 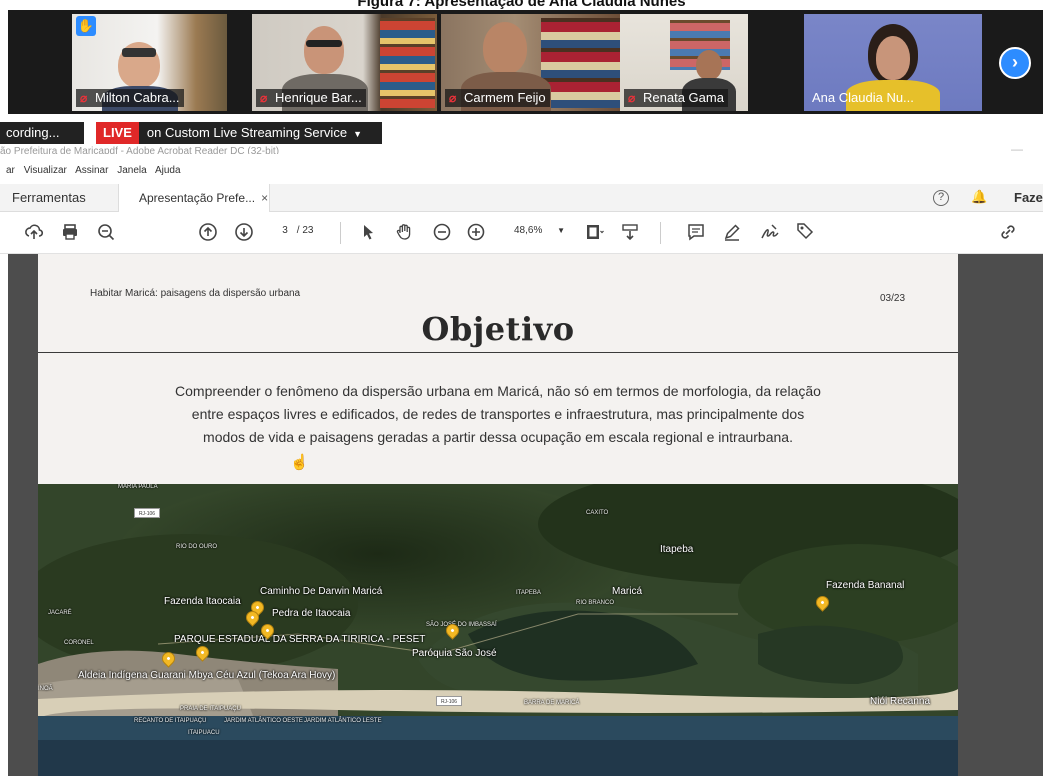 I want to click on menu-item-sign: Assinar, so click(x=91, y=170).